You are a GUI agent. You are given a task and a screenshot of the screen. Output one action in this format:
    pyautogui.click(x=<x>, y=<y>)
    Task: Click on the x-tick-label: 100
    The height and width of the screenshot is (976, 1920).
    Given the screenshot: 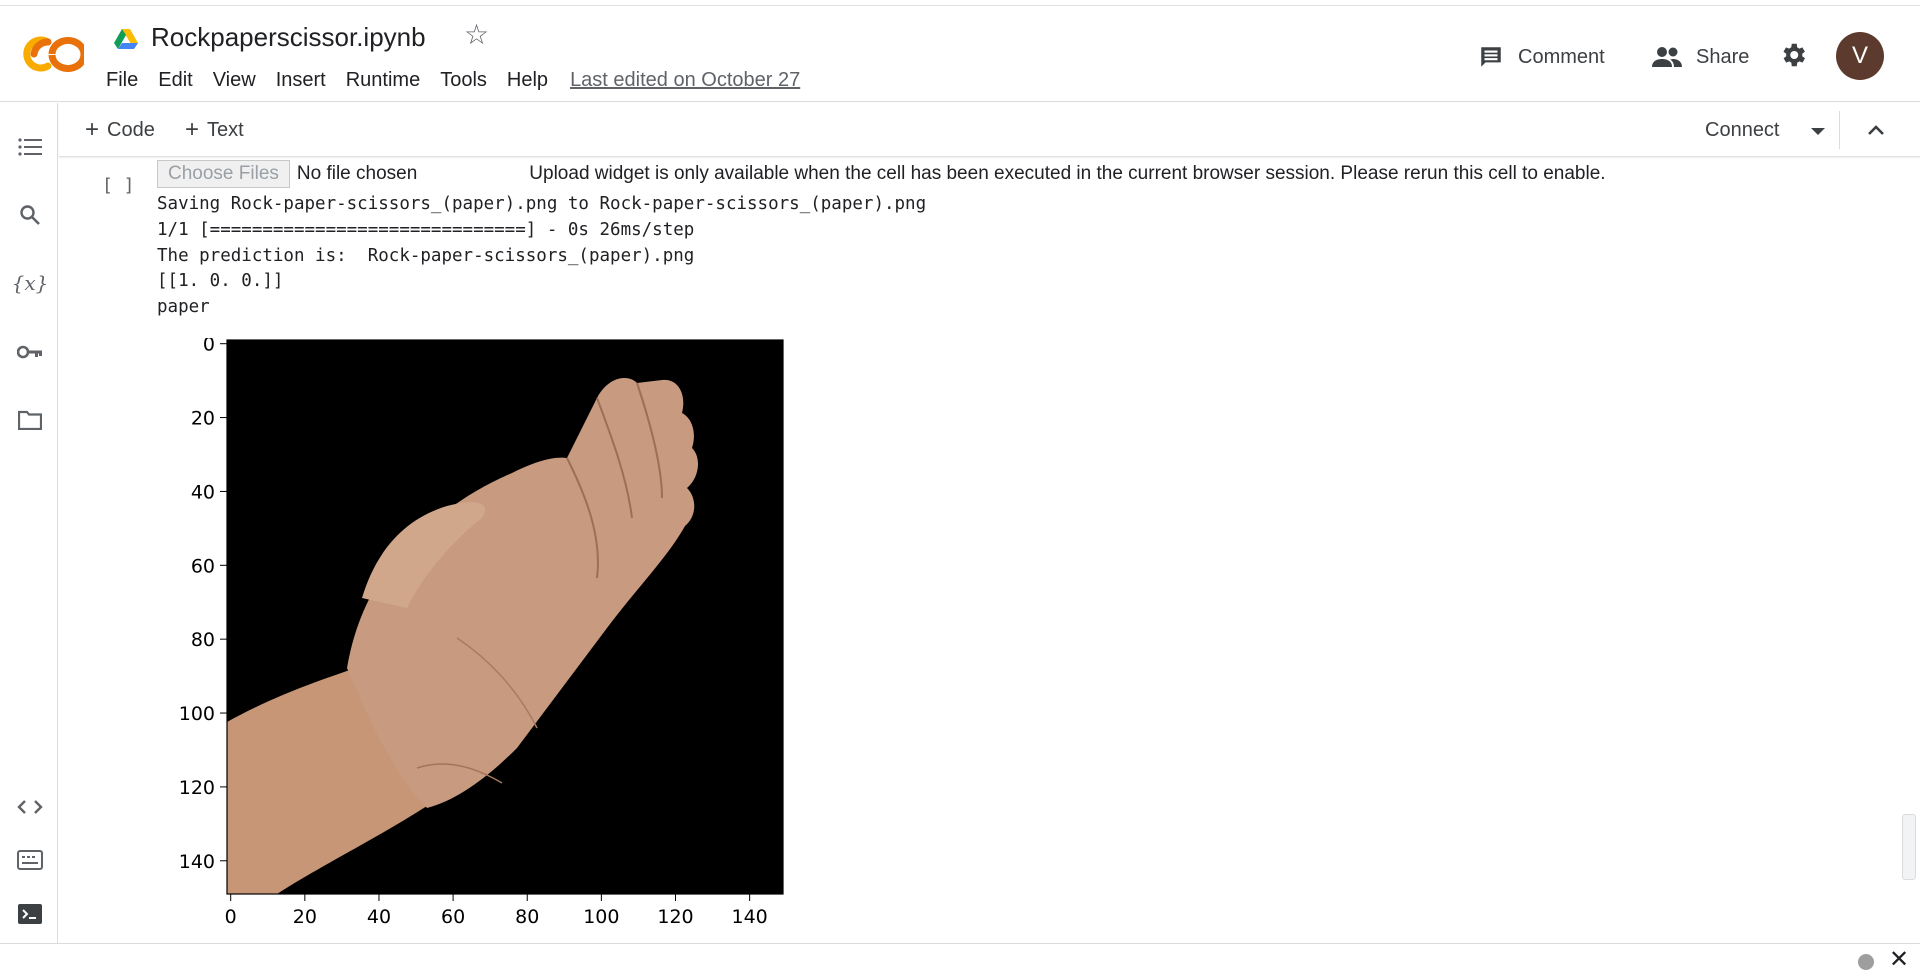 What is the action you would take?
    pyautogui.click(x=601, y=917)
    